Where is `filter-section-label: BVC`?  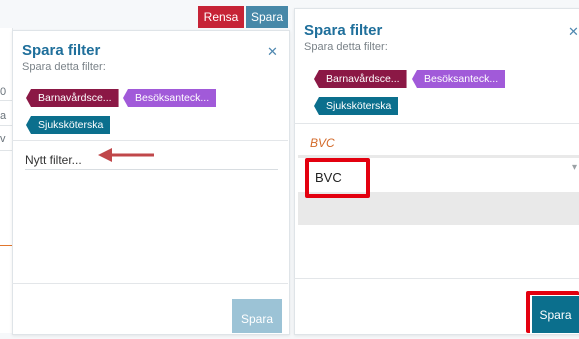
filter-section-label: BVC is located at coordinates (322, 143).